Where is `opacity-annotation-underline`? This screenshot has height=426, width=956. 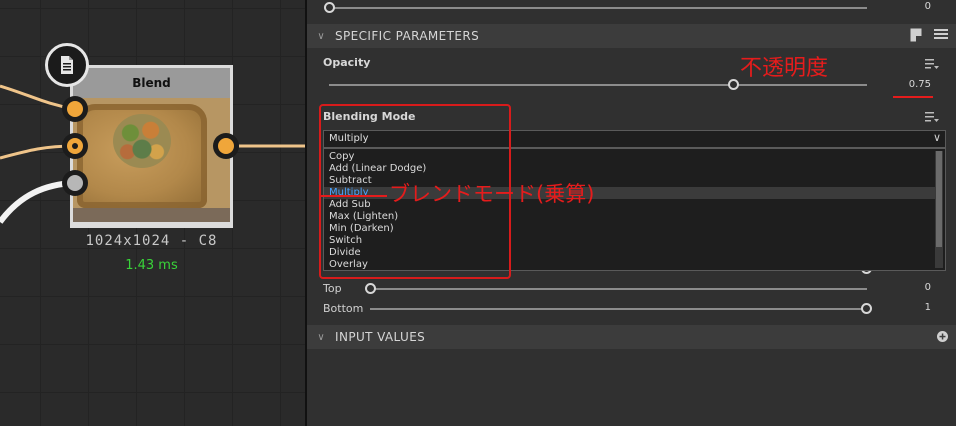
opacity-annotation-underline is located at coordinates (913, 97).